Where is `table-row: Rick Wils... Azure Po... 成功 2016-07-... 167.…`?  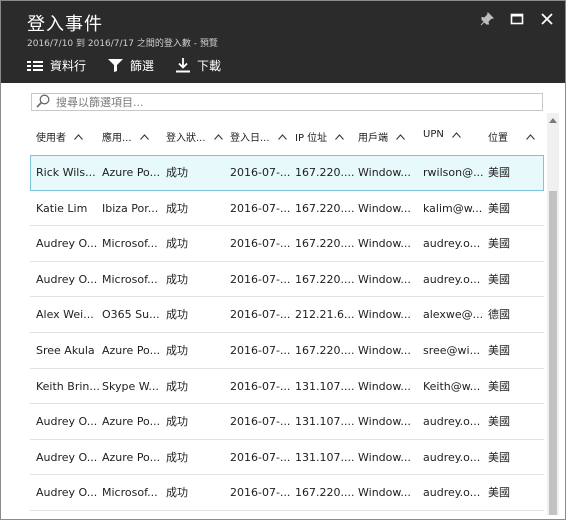
table-row: Rick Wils... Azure Po... 成功 2016-07-... 167.… is located at coordinates (287, 173).